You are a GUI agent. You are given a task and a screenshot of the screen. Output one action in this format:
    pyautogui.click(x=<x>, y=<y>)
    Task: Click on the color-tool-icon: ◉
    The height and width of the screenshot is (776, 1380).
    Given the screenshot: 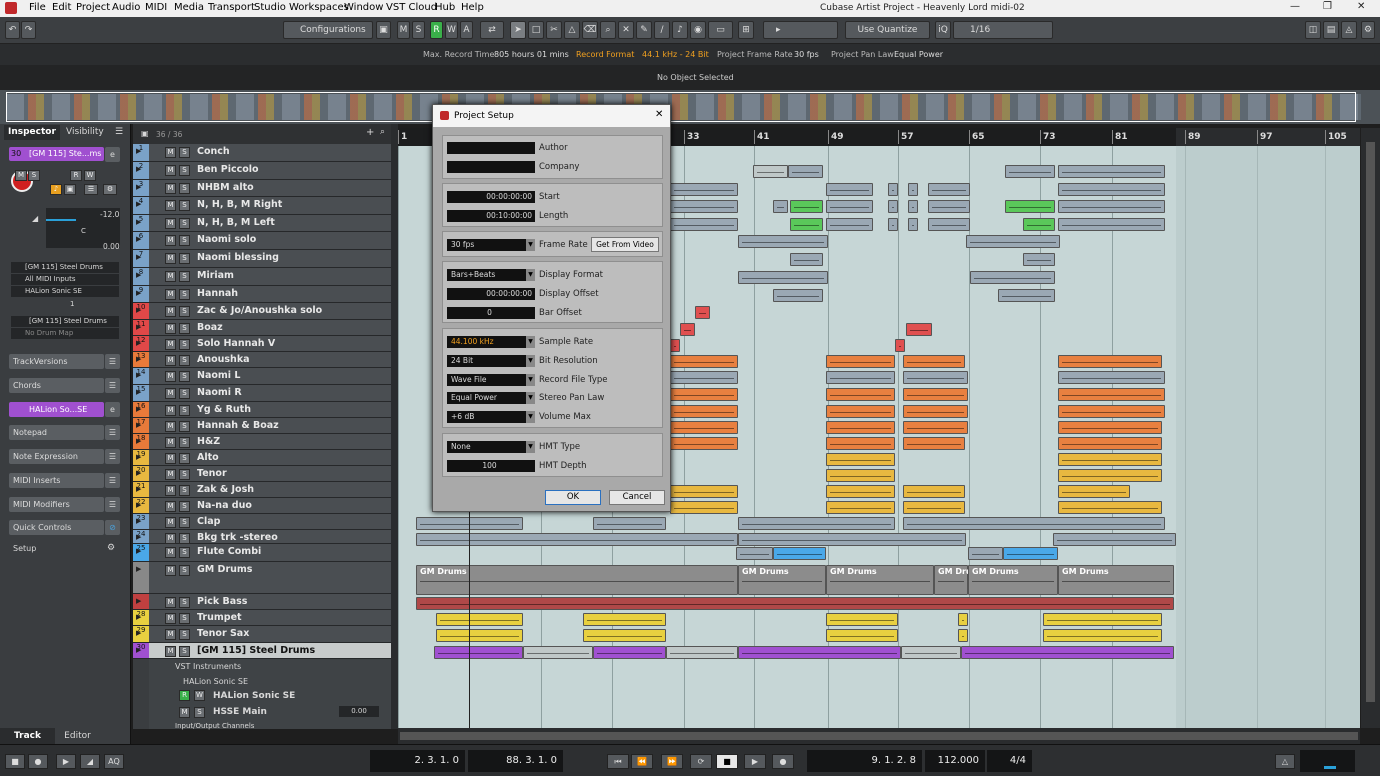 What is the action you would take?
    pyautogui.click(x=698, y=30)
    